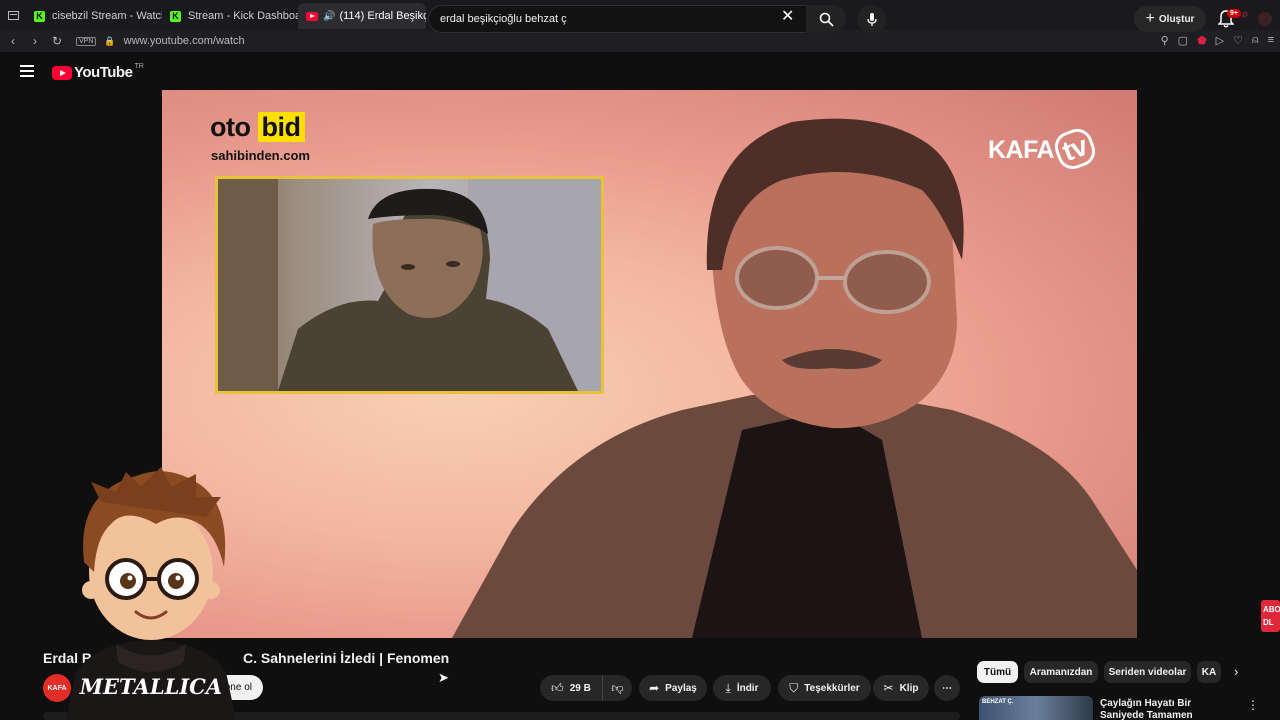  I want to click on player-icon: ▷, so click(1220, 40).